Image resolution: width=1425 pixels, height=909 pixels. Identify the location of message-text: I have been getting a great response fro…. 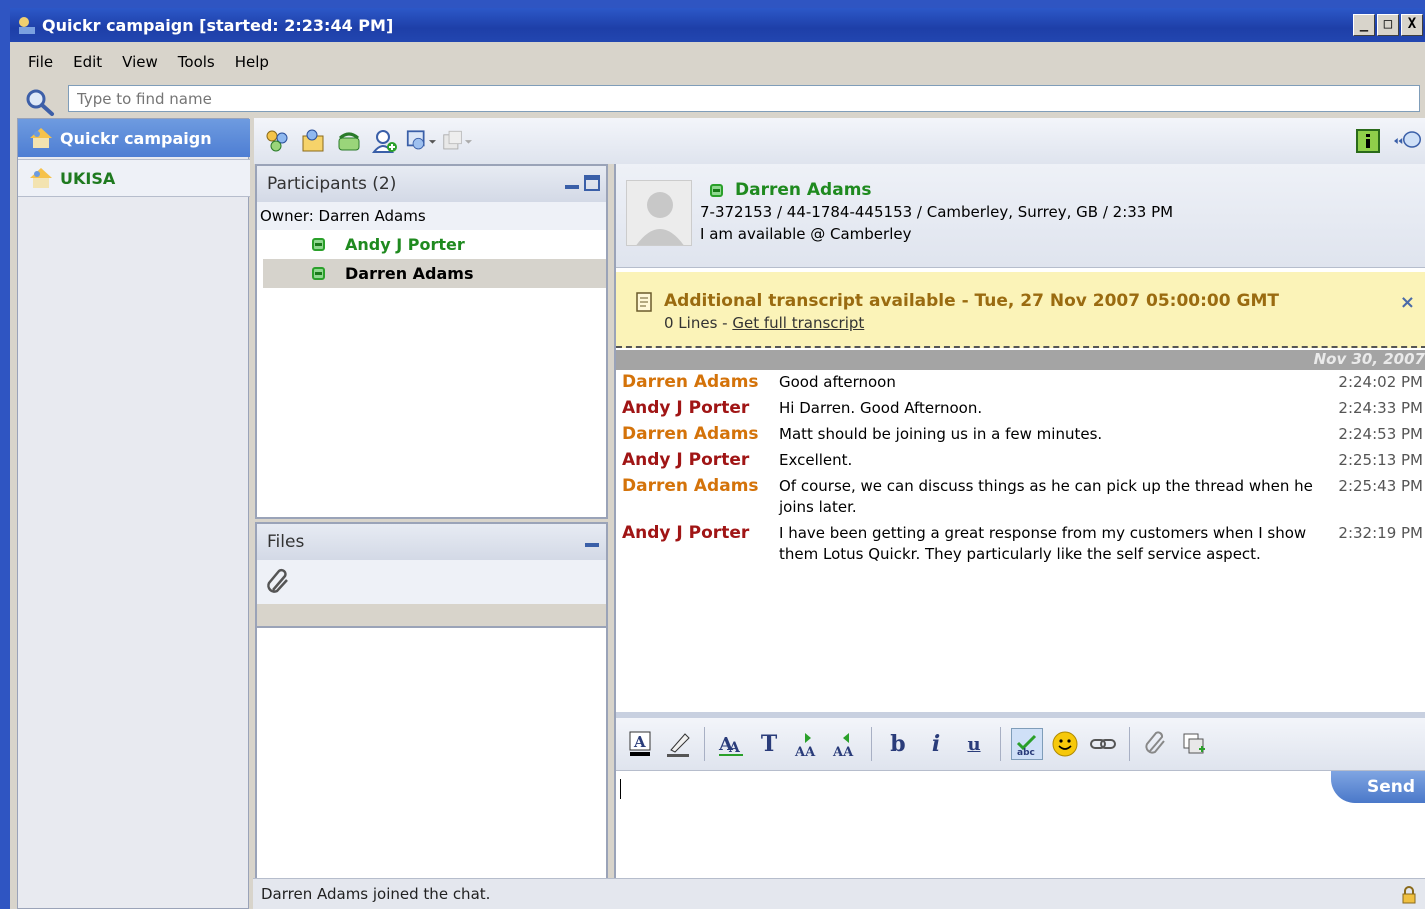
(1043, 543).